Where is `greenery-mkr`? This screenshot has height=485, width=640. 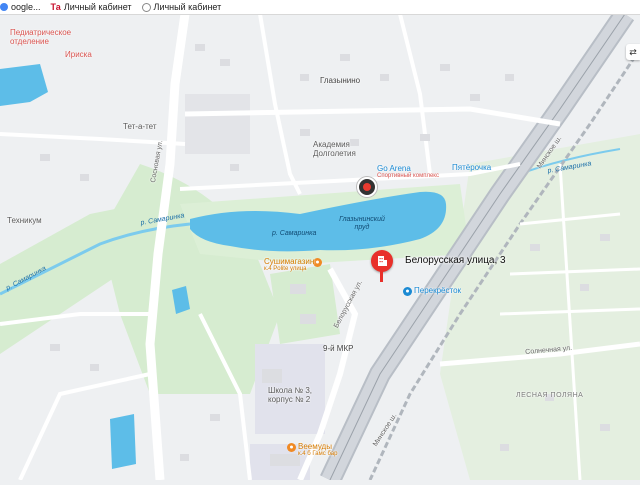 greenery-mkr is located at coordinates (305, 304).